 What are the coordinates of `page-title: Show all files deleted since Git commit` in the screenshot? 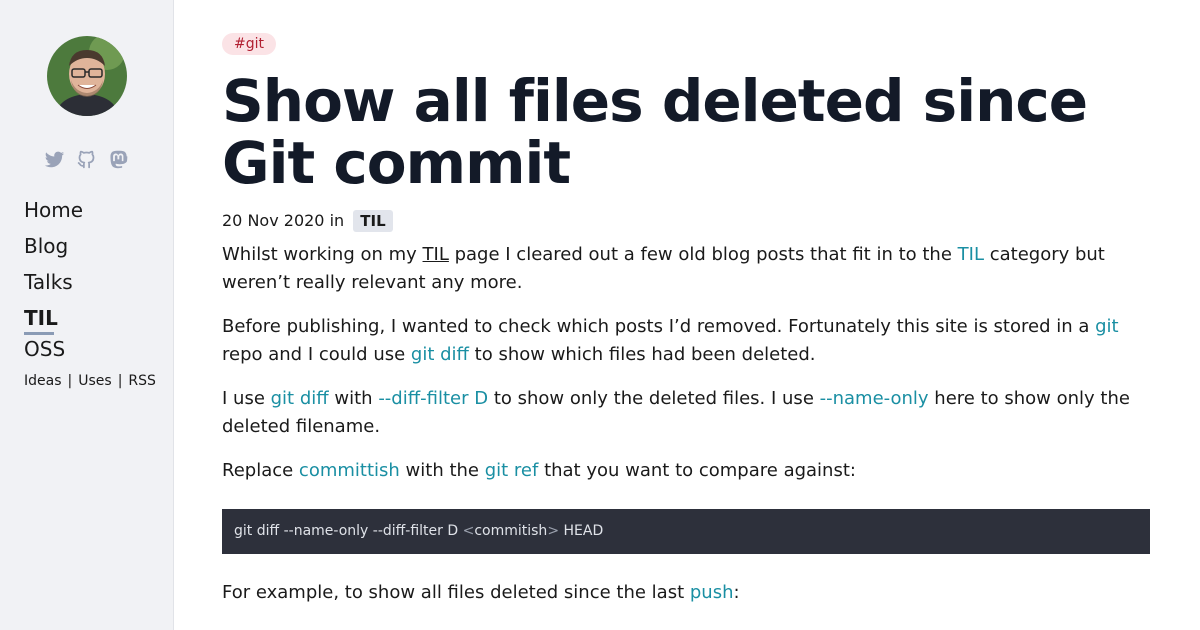 It's located at (655, 132).